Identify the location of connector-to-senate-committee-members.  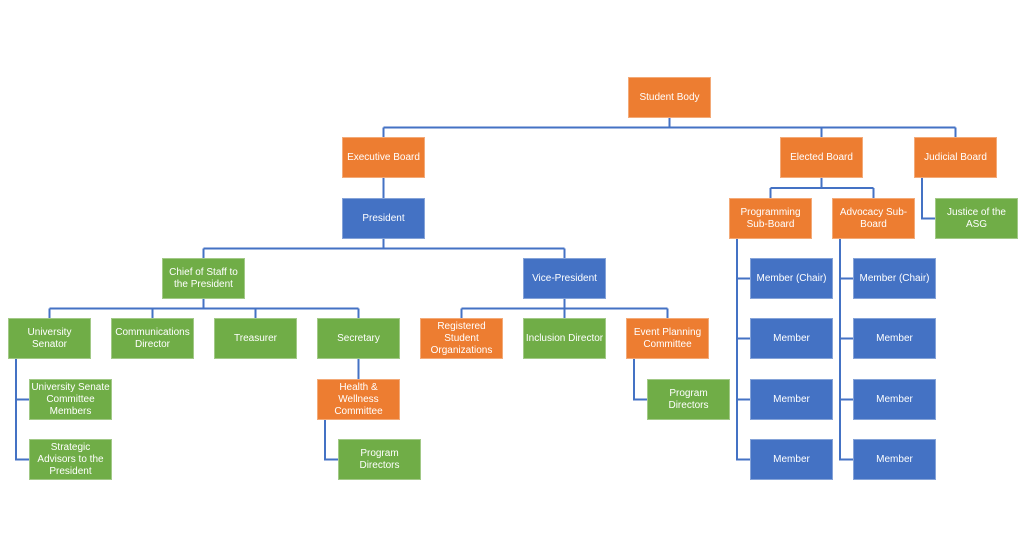
(22, 380).